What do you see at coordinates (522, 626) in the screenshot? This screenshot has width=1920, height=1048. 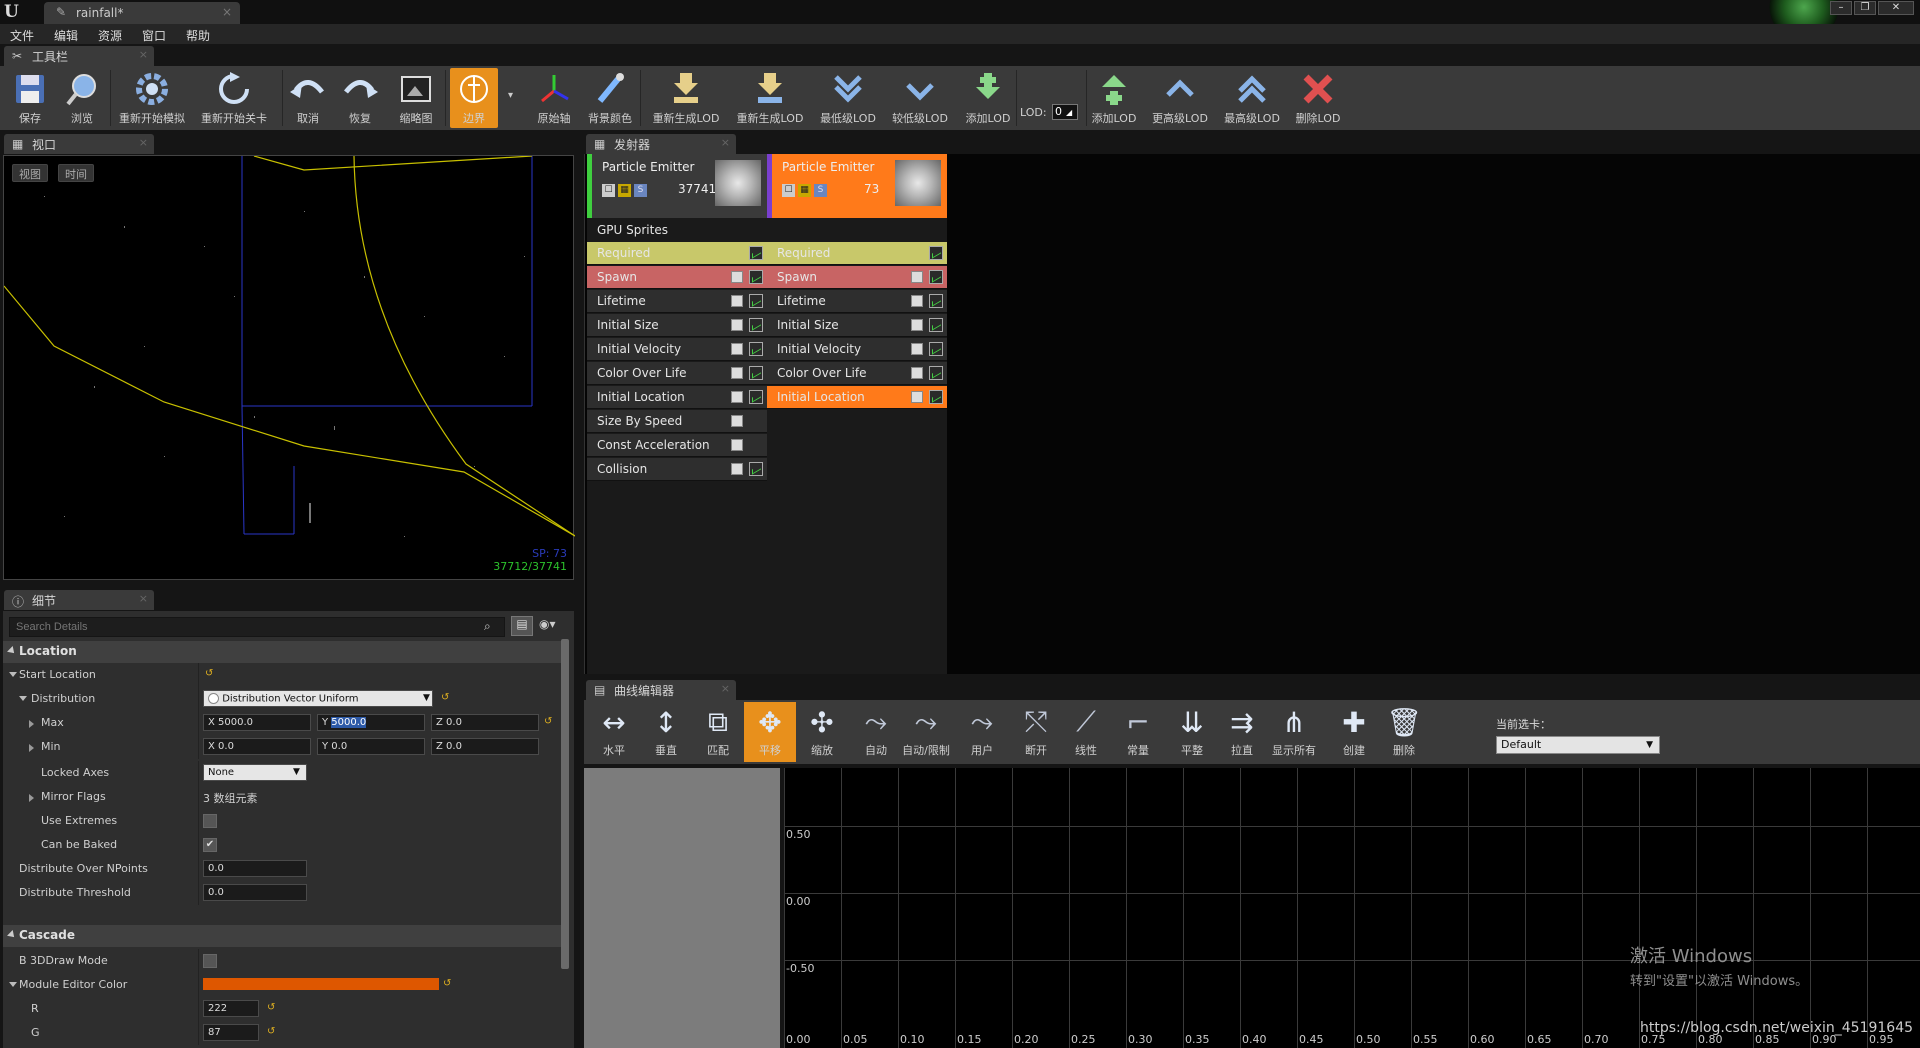 I see `view-options-icon: ▤` at bounding box center [522, 626].